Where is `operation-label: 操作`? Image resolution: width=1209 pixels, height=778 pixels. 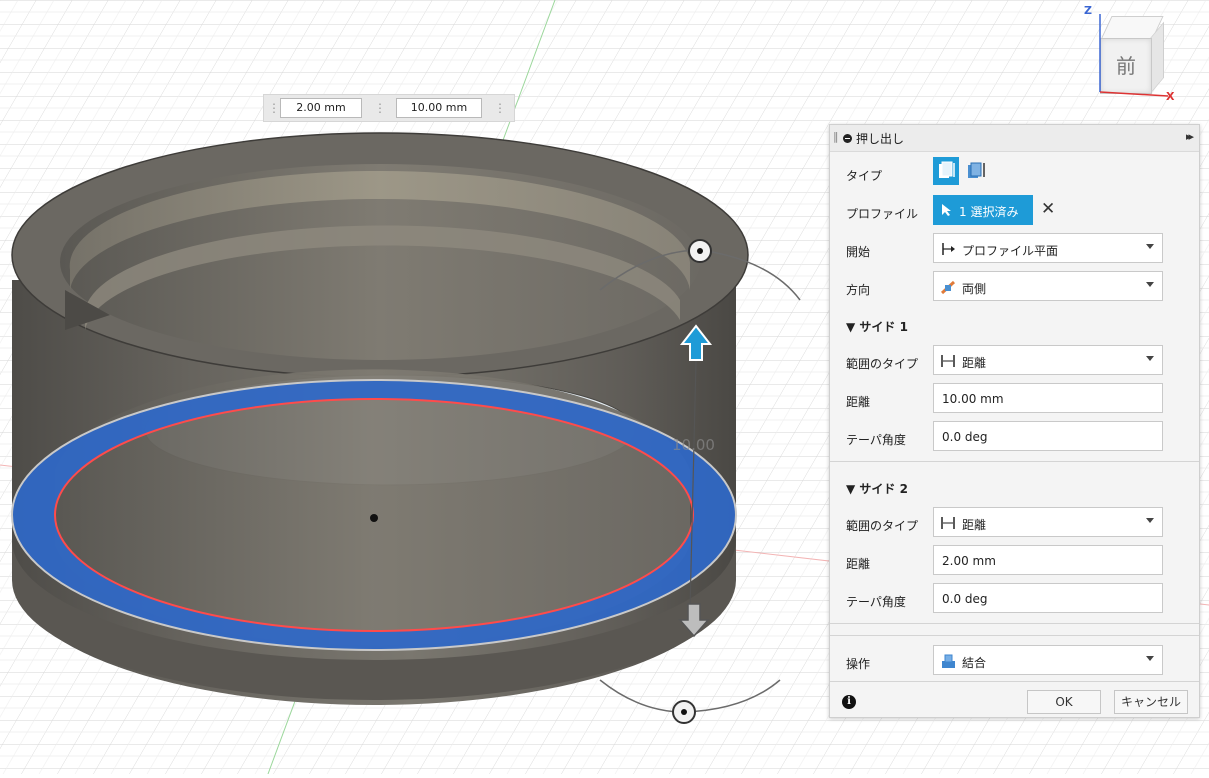 operation-label: 操作 is located at coordinates (858, 664).